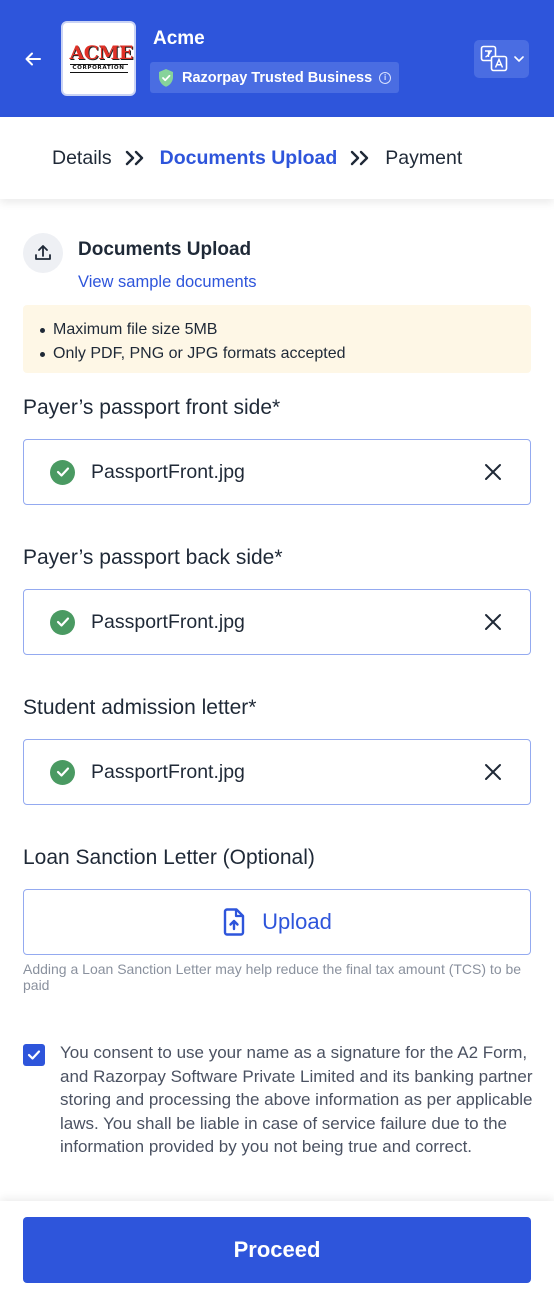 The image size is (554, 1298). I want to click on proceed-button: Proceed, so click(277, 1250).